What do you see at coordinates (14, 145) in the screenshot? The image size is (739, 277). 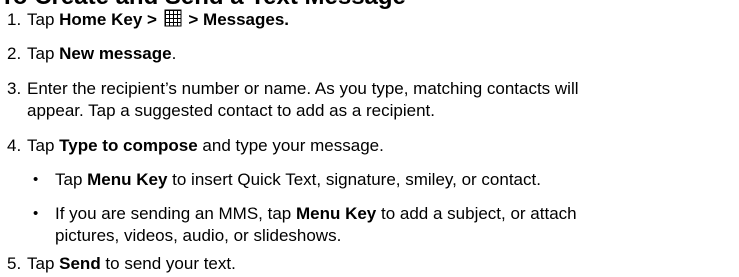 I see `step-number: 4.` at bounding box center [14, 145].